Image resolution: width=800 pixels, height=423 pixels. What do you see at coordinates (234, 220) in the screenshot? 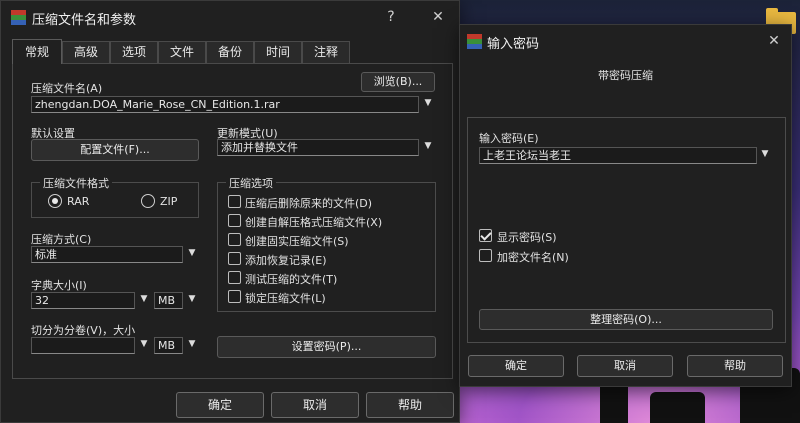
I see `option-sfx-checkbox` at bounding box center [234, 220].